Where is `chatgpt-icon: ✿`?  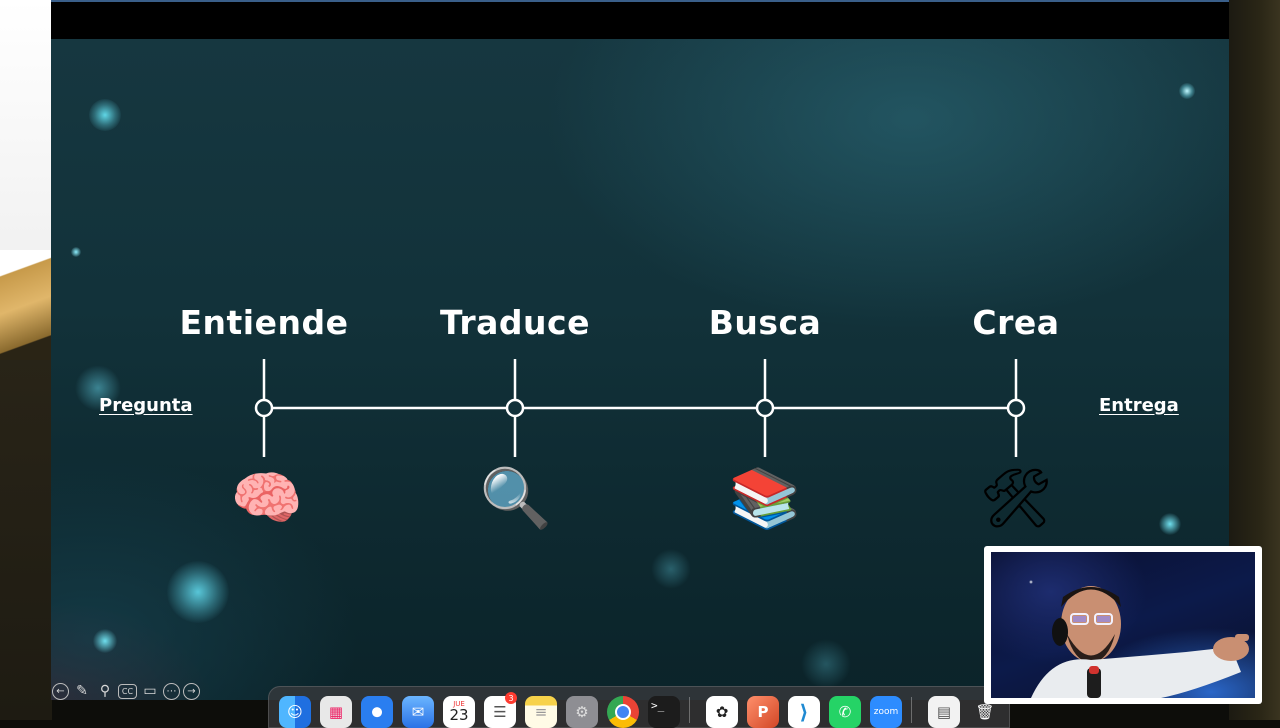
chatgpt-icon: ✿ is located at coordinates (722, 712).